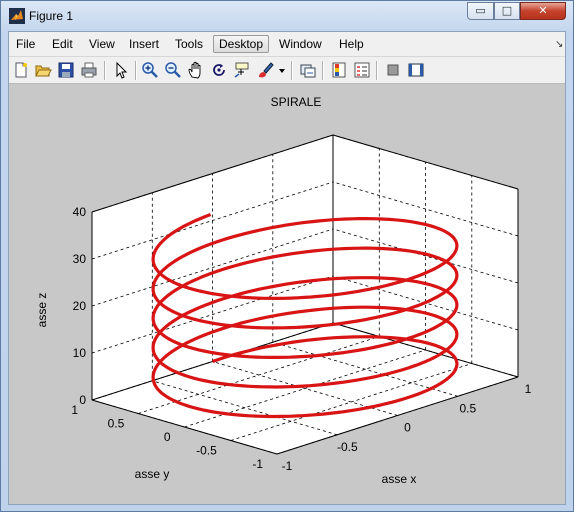 Image resolution: width=574 pixels, height=512 pixels. I want to click on rotate-3d-icon, so click(219, 70).